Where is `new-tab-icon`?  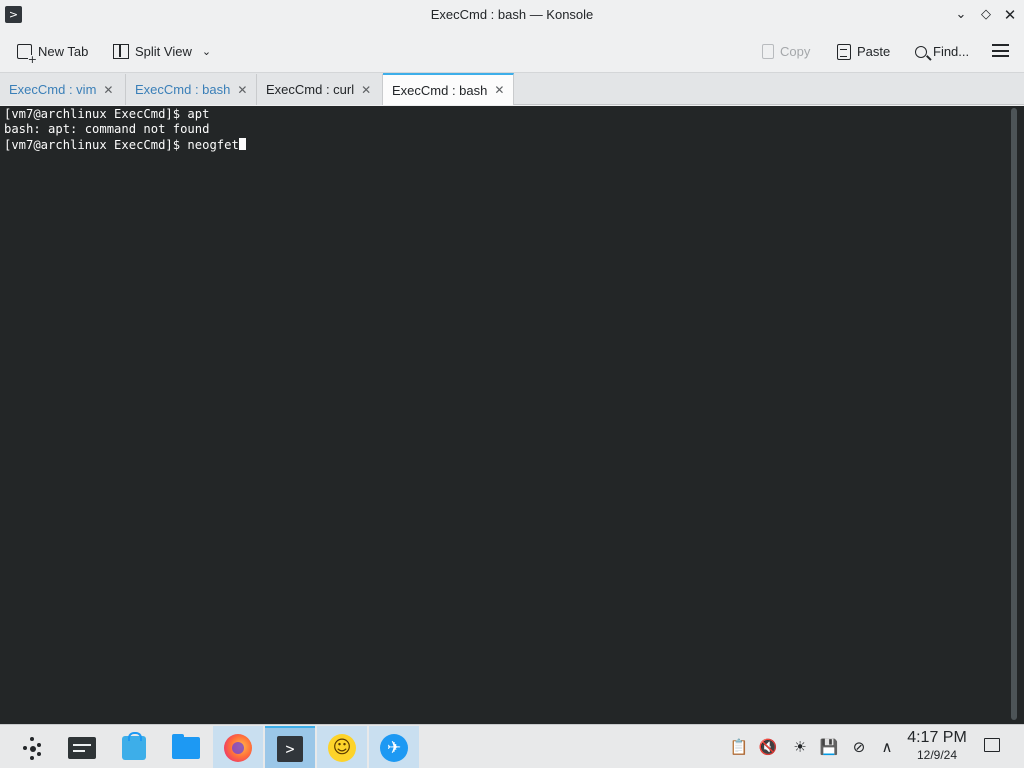 new-tab-icon is located at coordinates (27, 54).